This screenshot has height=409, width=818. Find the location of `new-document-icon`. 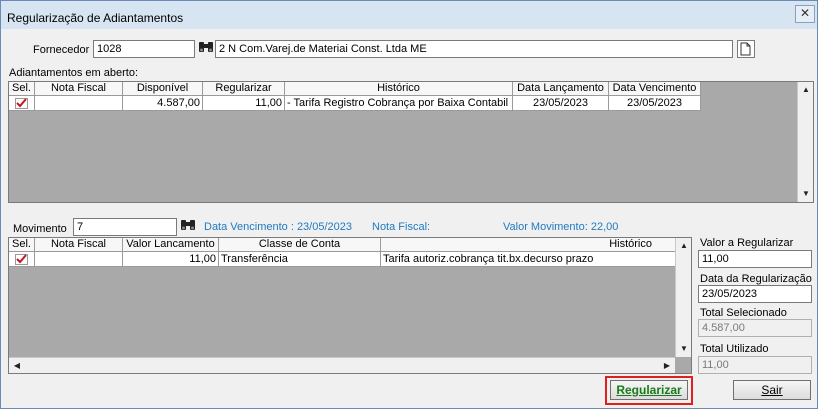

new-document-icon is located at coordinates (746, 49).